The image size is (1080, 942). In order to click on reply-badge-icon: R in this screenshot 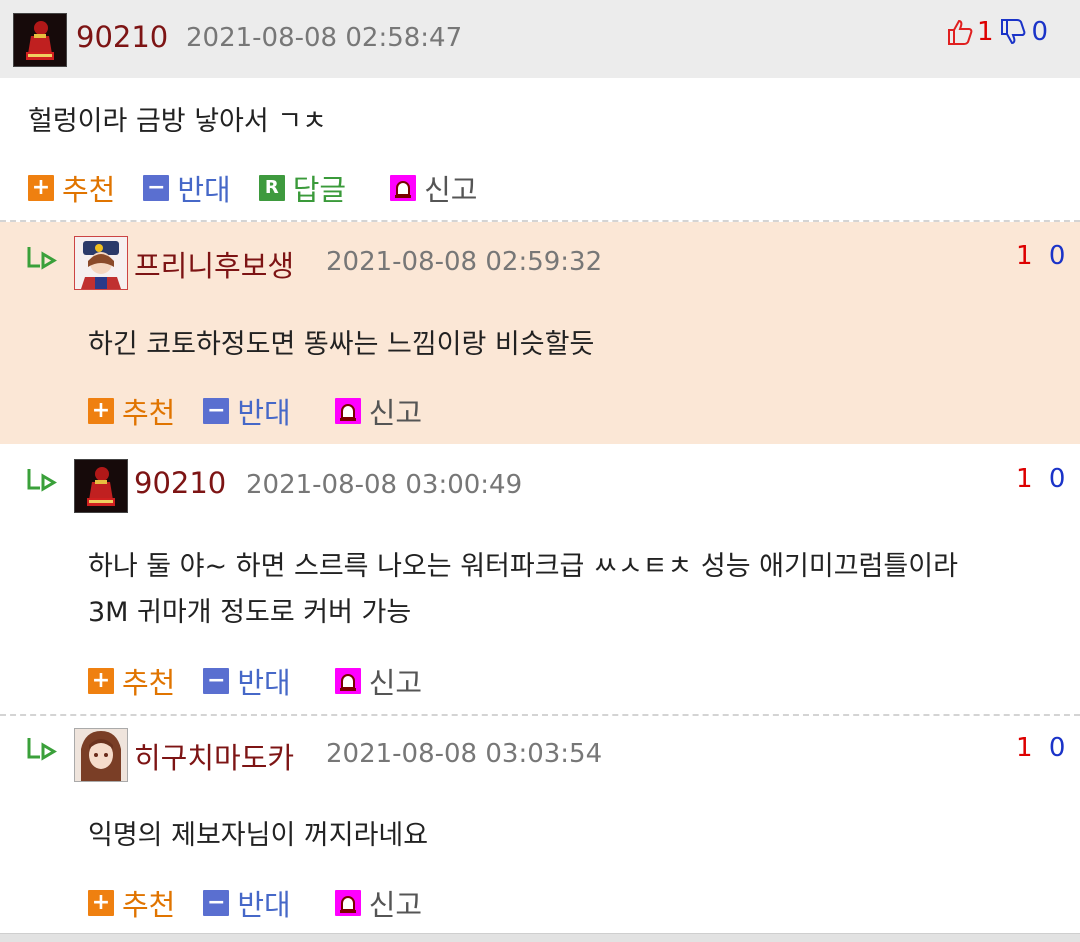, I will do `click(271, 188)`.